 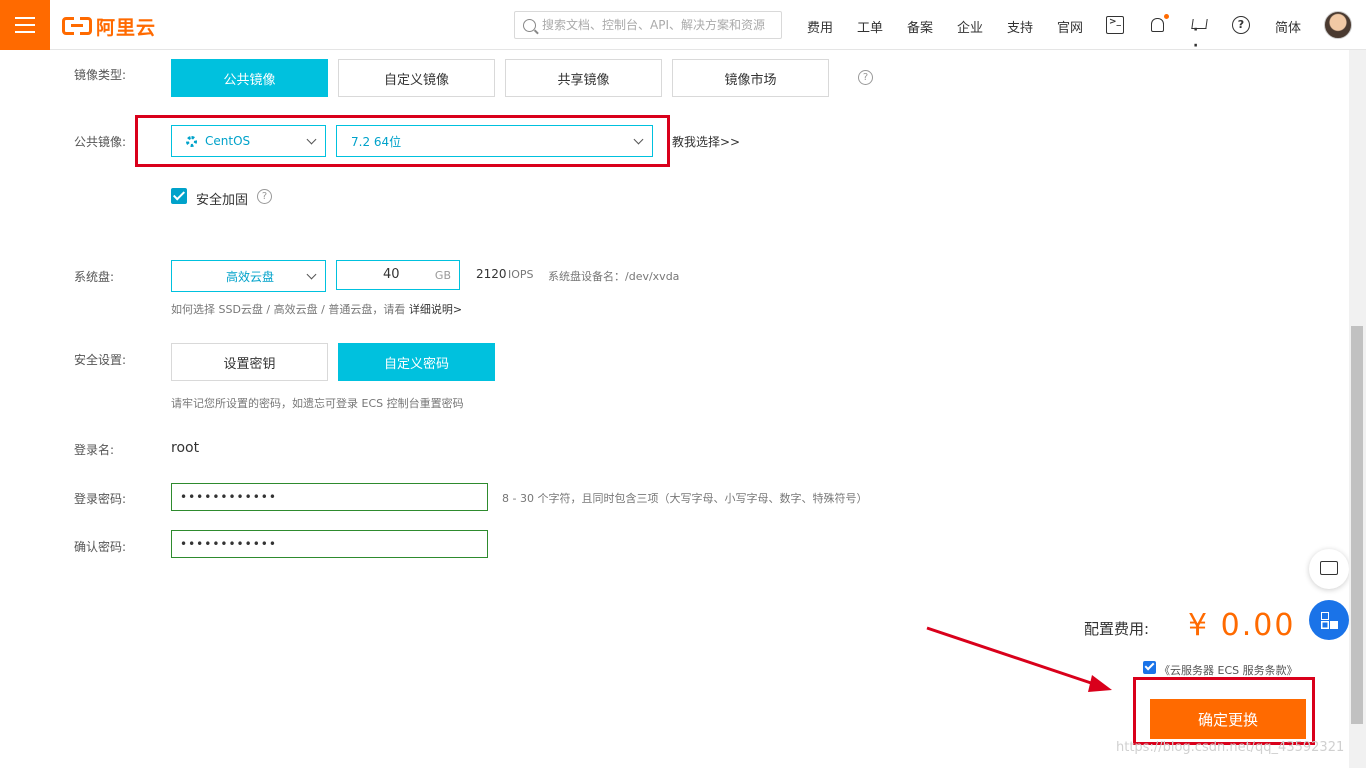 I want to click on scrollbar-thumb, so click(x=1357, y=525).